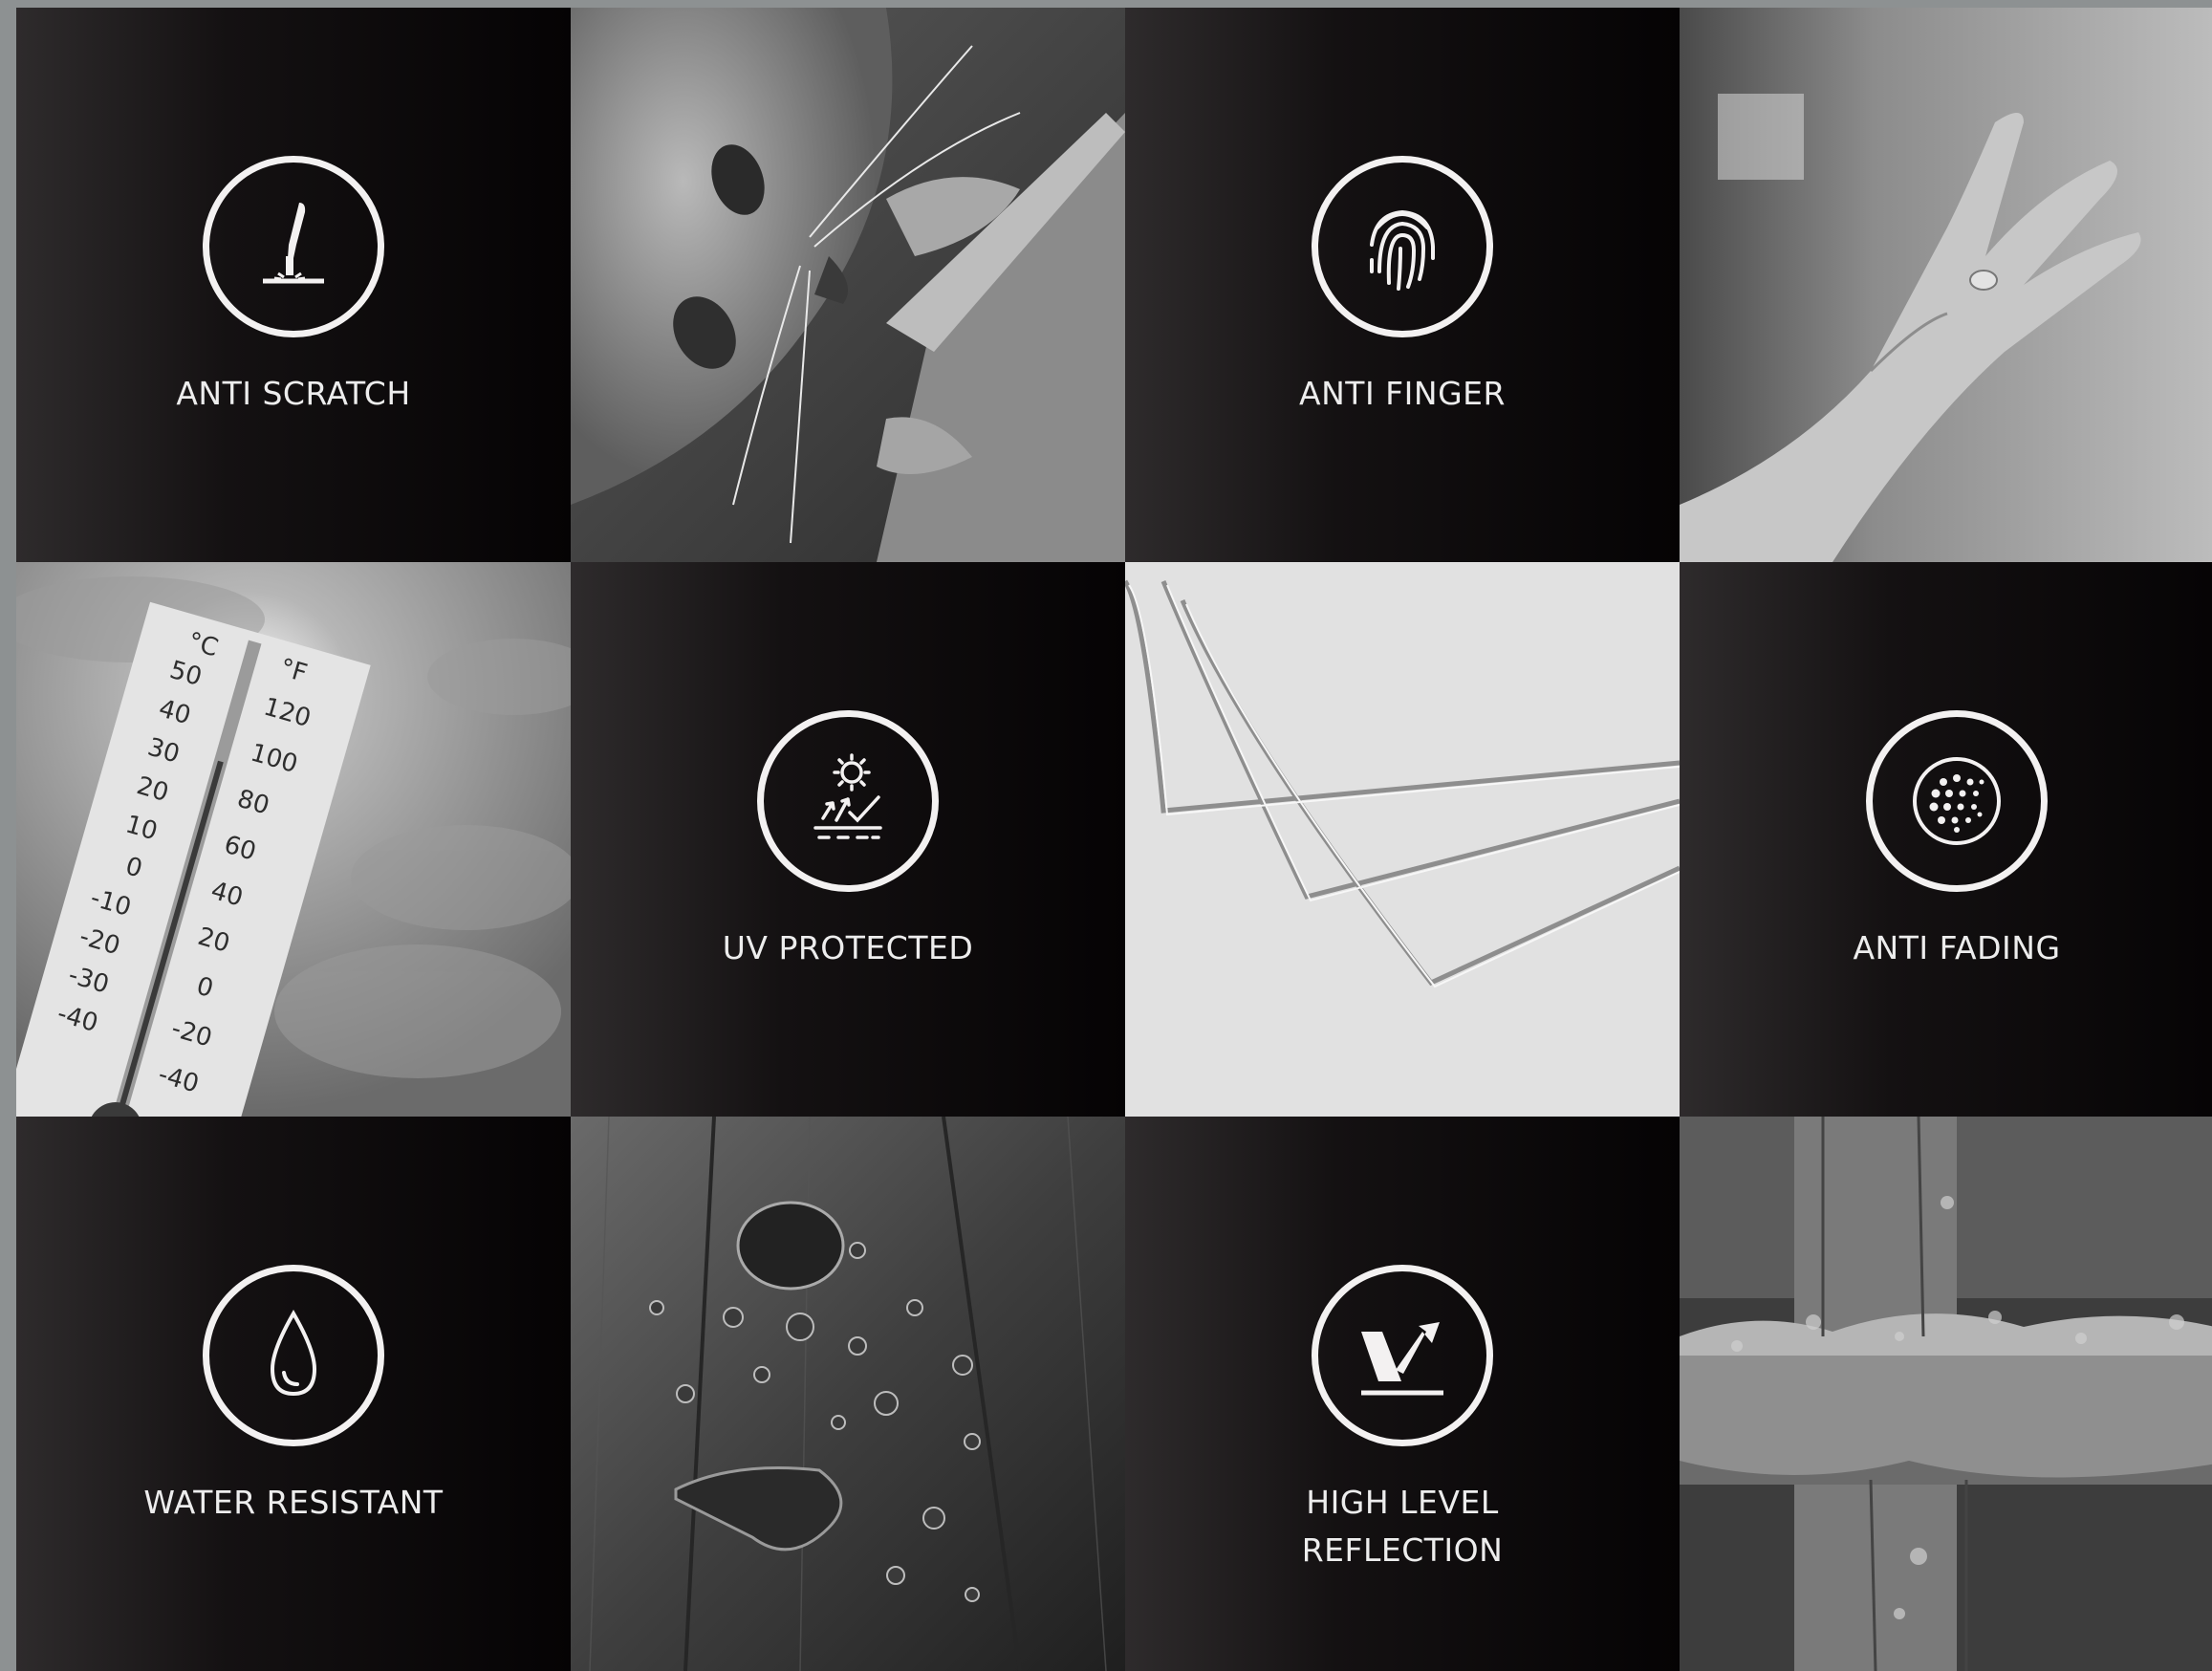  What do you see at coordinates (1403, 1526) in the screenshot?
I see `high-level-reflection-label: HIGH LEVEL REFLECTION` at bounding box center [1403, 1526].